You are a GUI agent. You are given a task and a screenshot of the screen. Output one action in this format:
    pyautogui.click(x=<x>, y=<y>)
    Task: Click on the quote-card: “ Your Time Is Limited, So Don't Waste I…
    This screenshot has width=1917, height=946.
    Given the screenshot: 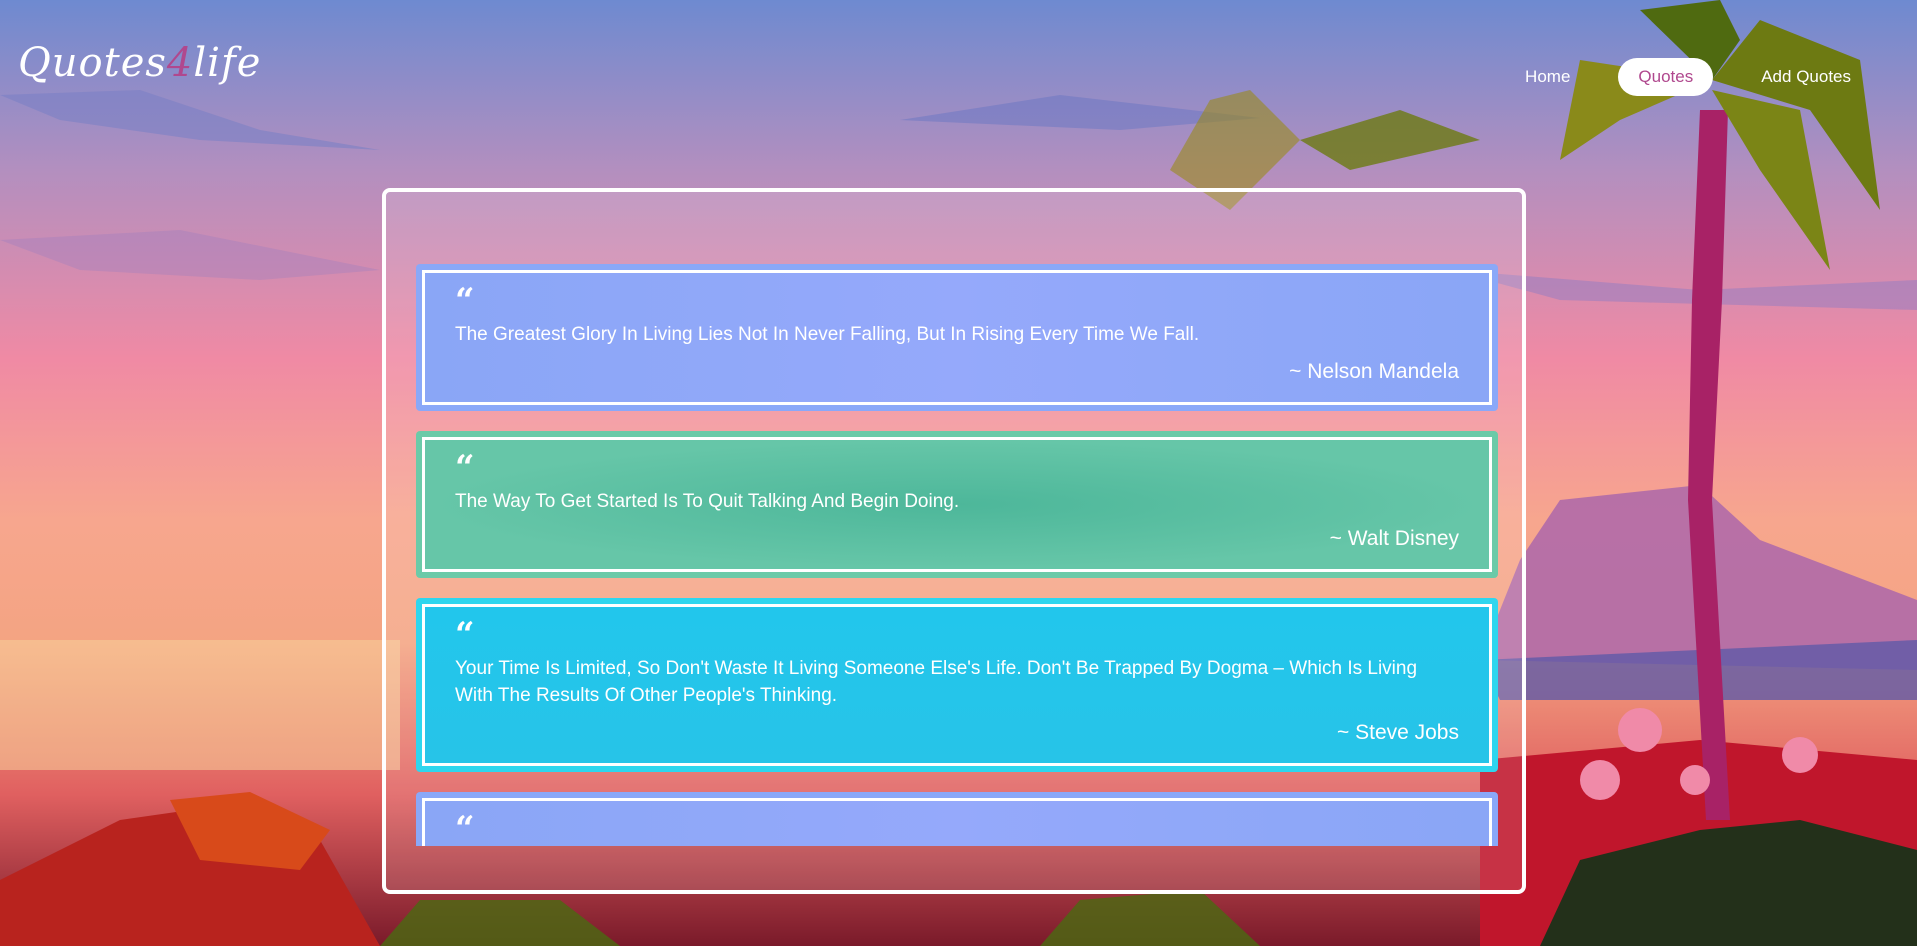 What is the action you would take?
    pyautogui.click(x=957, y=685)
    